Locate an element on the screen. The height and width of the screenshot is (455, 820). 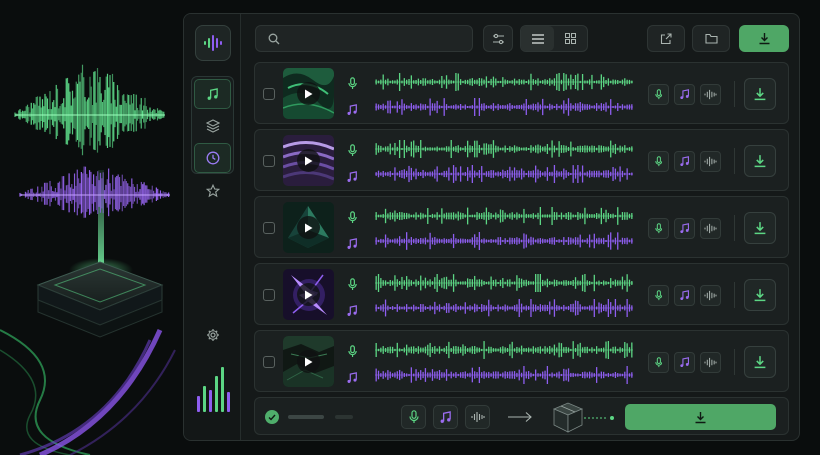
export-waveform-toggle is located at coordinates (477, 417).